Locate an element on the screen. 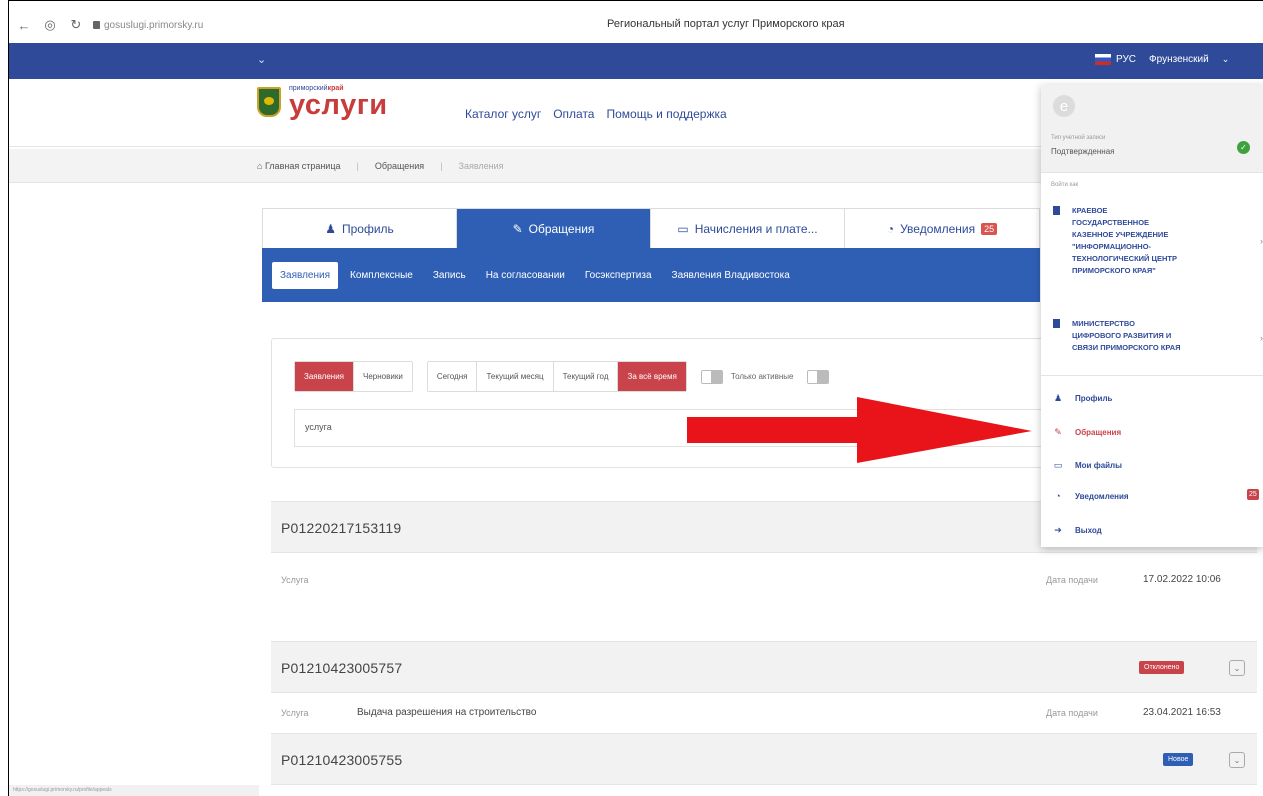 This screenshot has height=796, width=1263. subtab-vladivostok: Заявления Владивостока is located at coordinates (731, 275).